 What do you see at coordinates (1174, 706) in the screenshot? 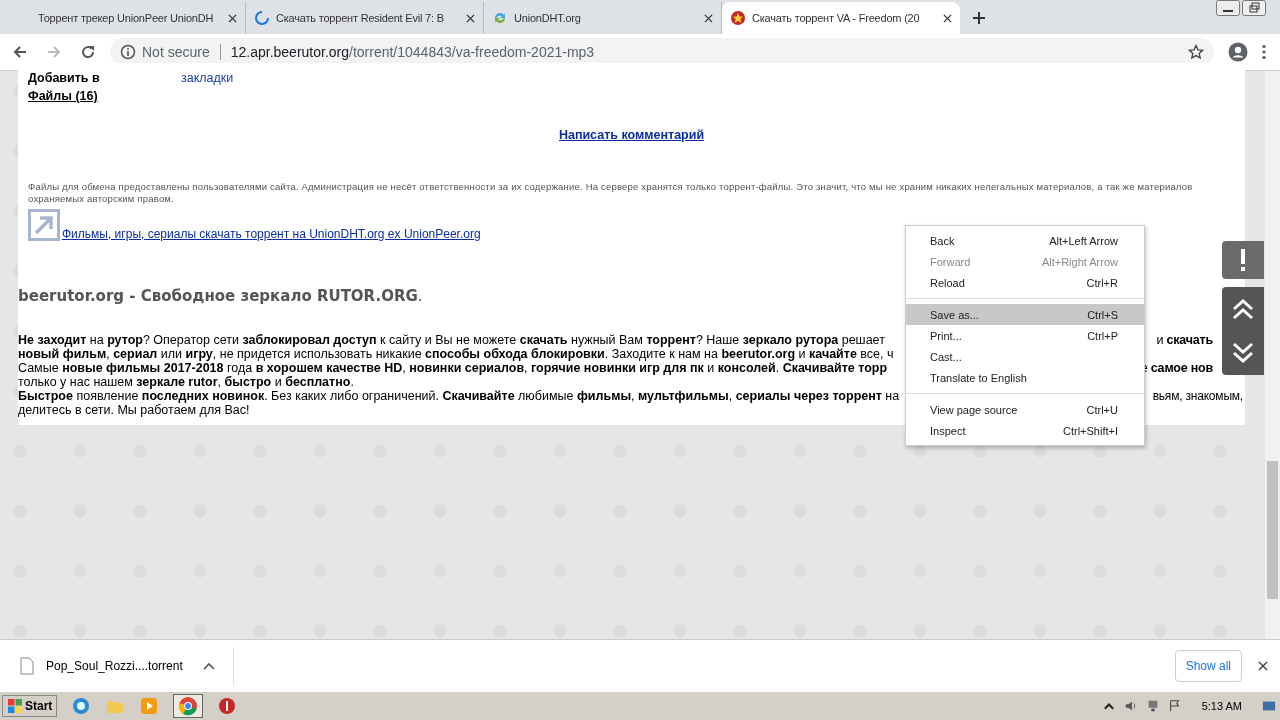
I see `flag-icon` at bounding box center [1174, 706].